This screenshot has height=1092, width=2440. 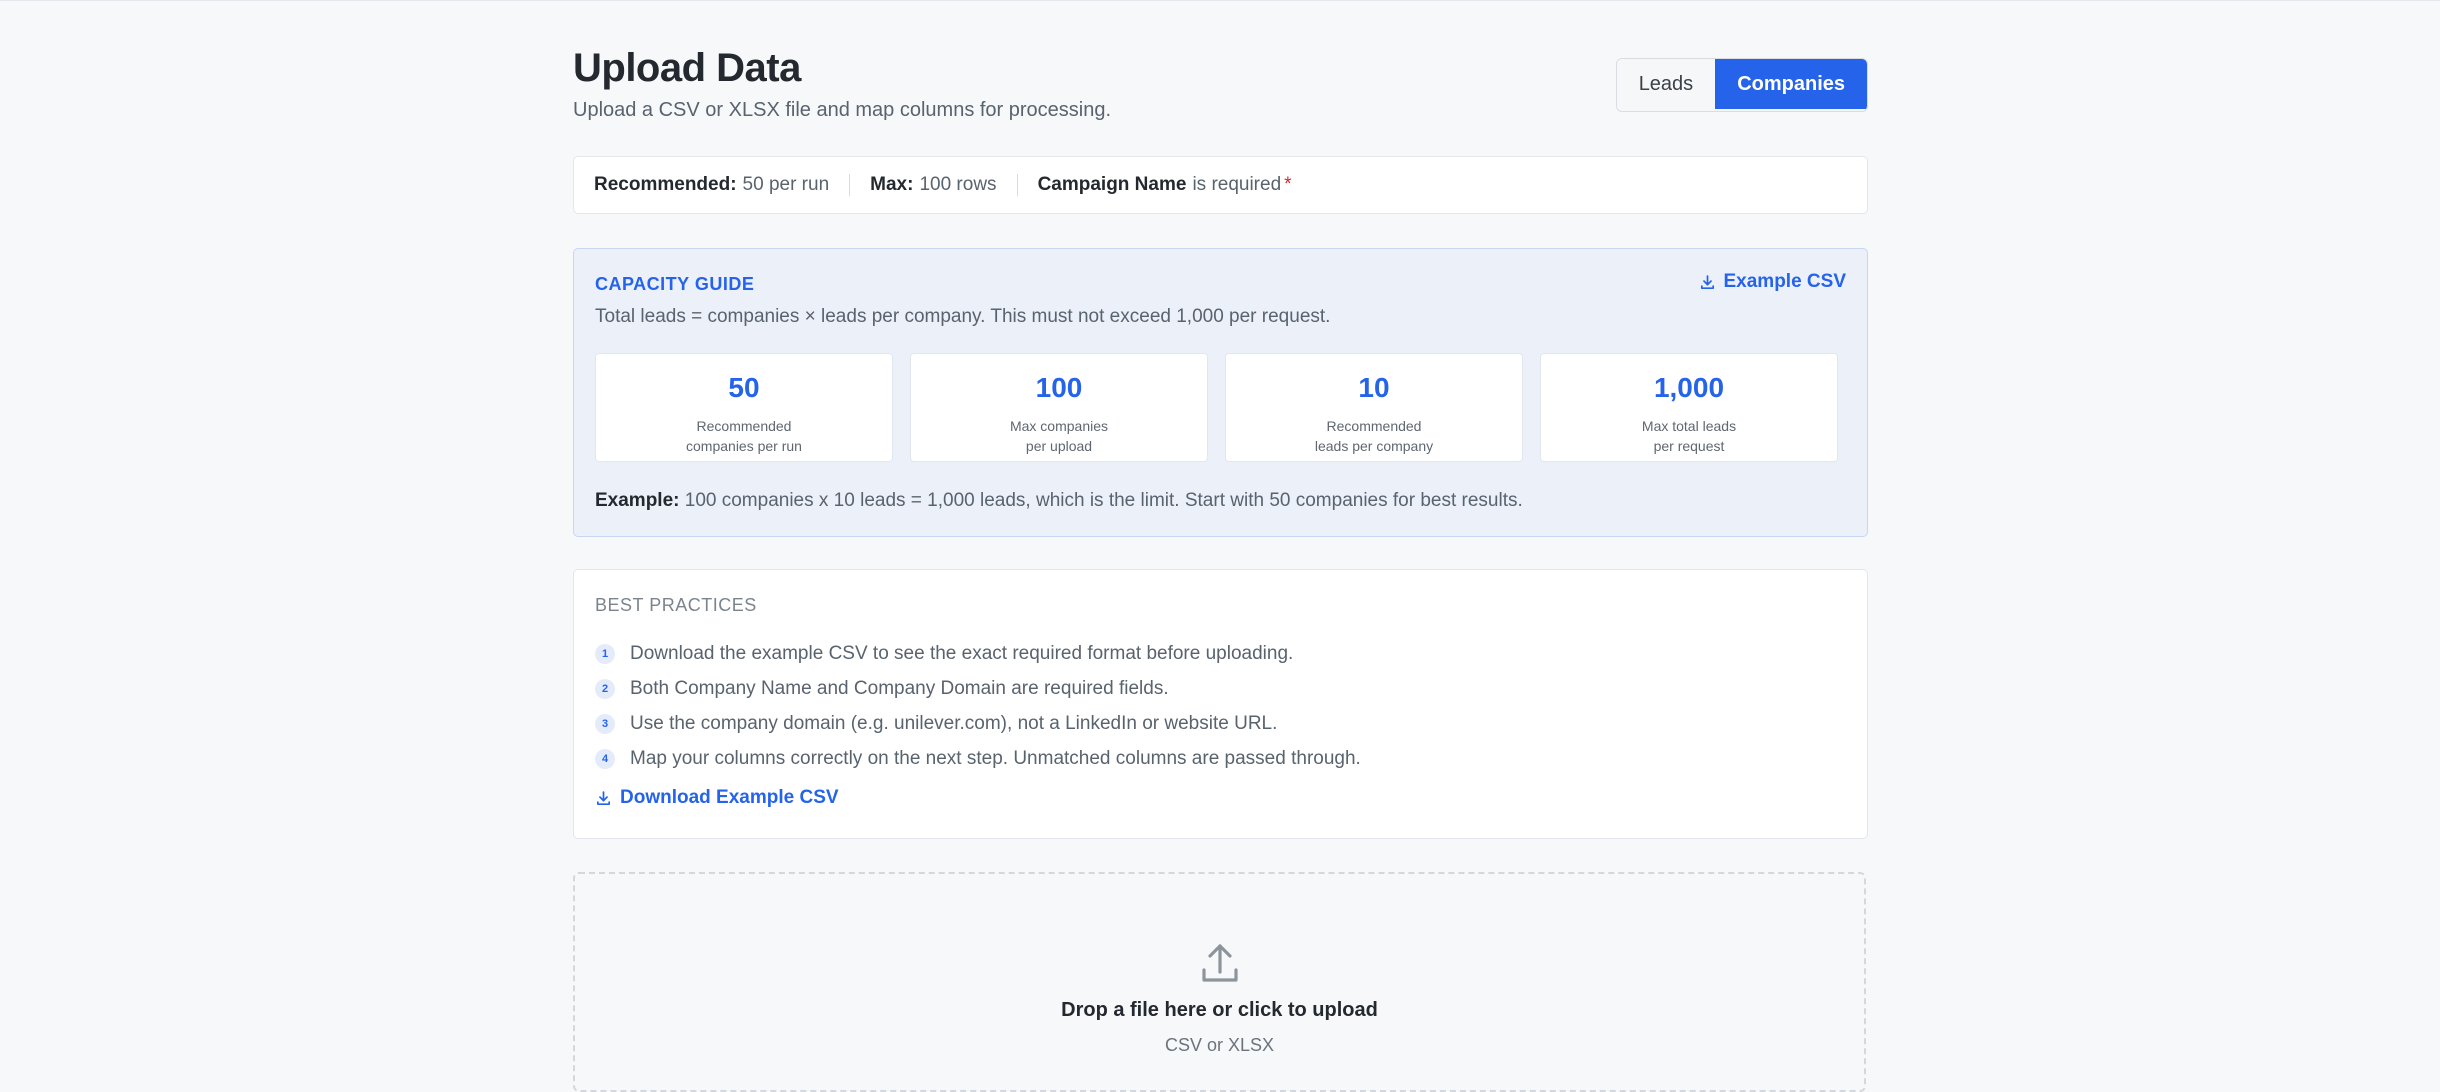 What do you see at coordinates (675, 284) in the screenshot?
I see `capacity-guide-title: CAPACITY GUIDE` at bounding box center [675, 284].